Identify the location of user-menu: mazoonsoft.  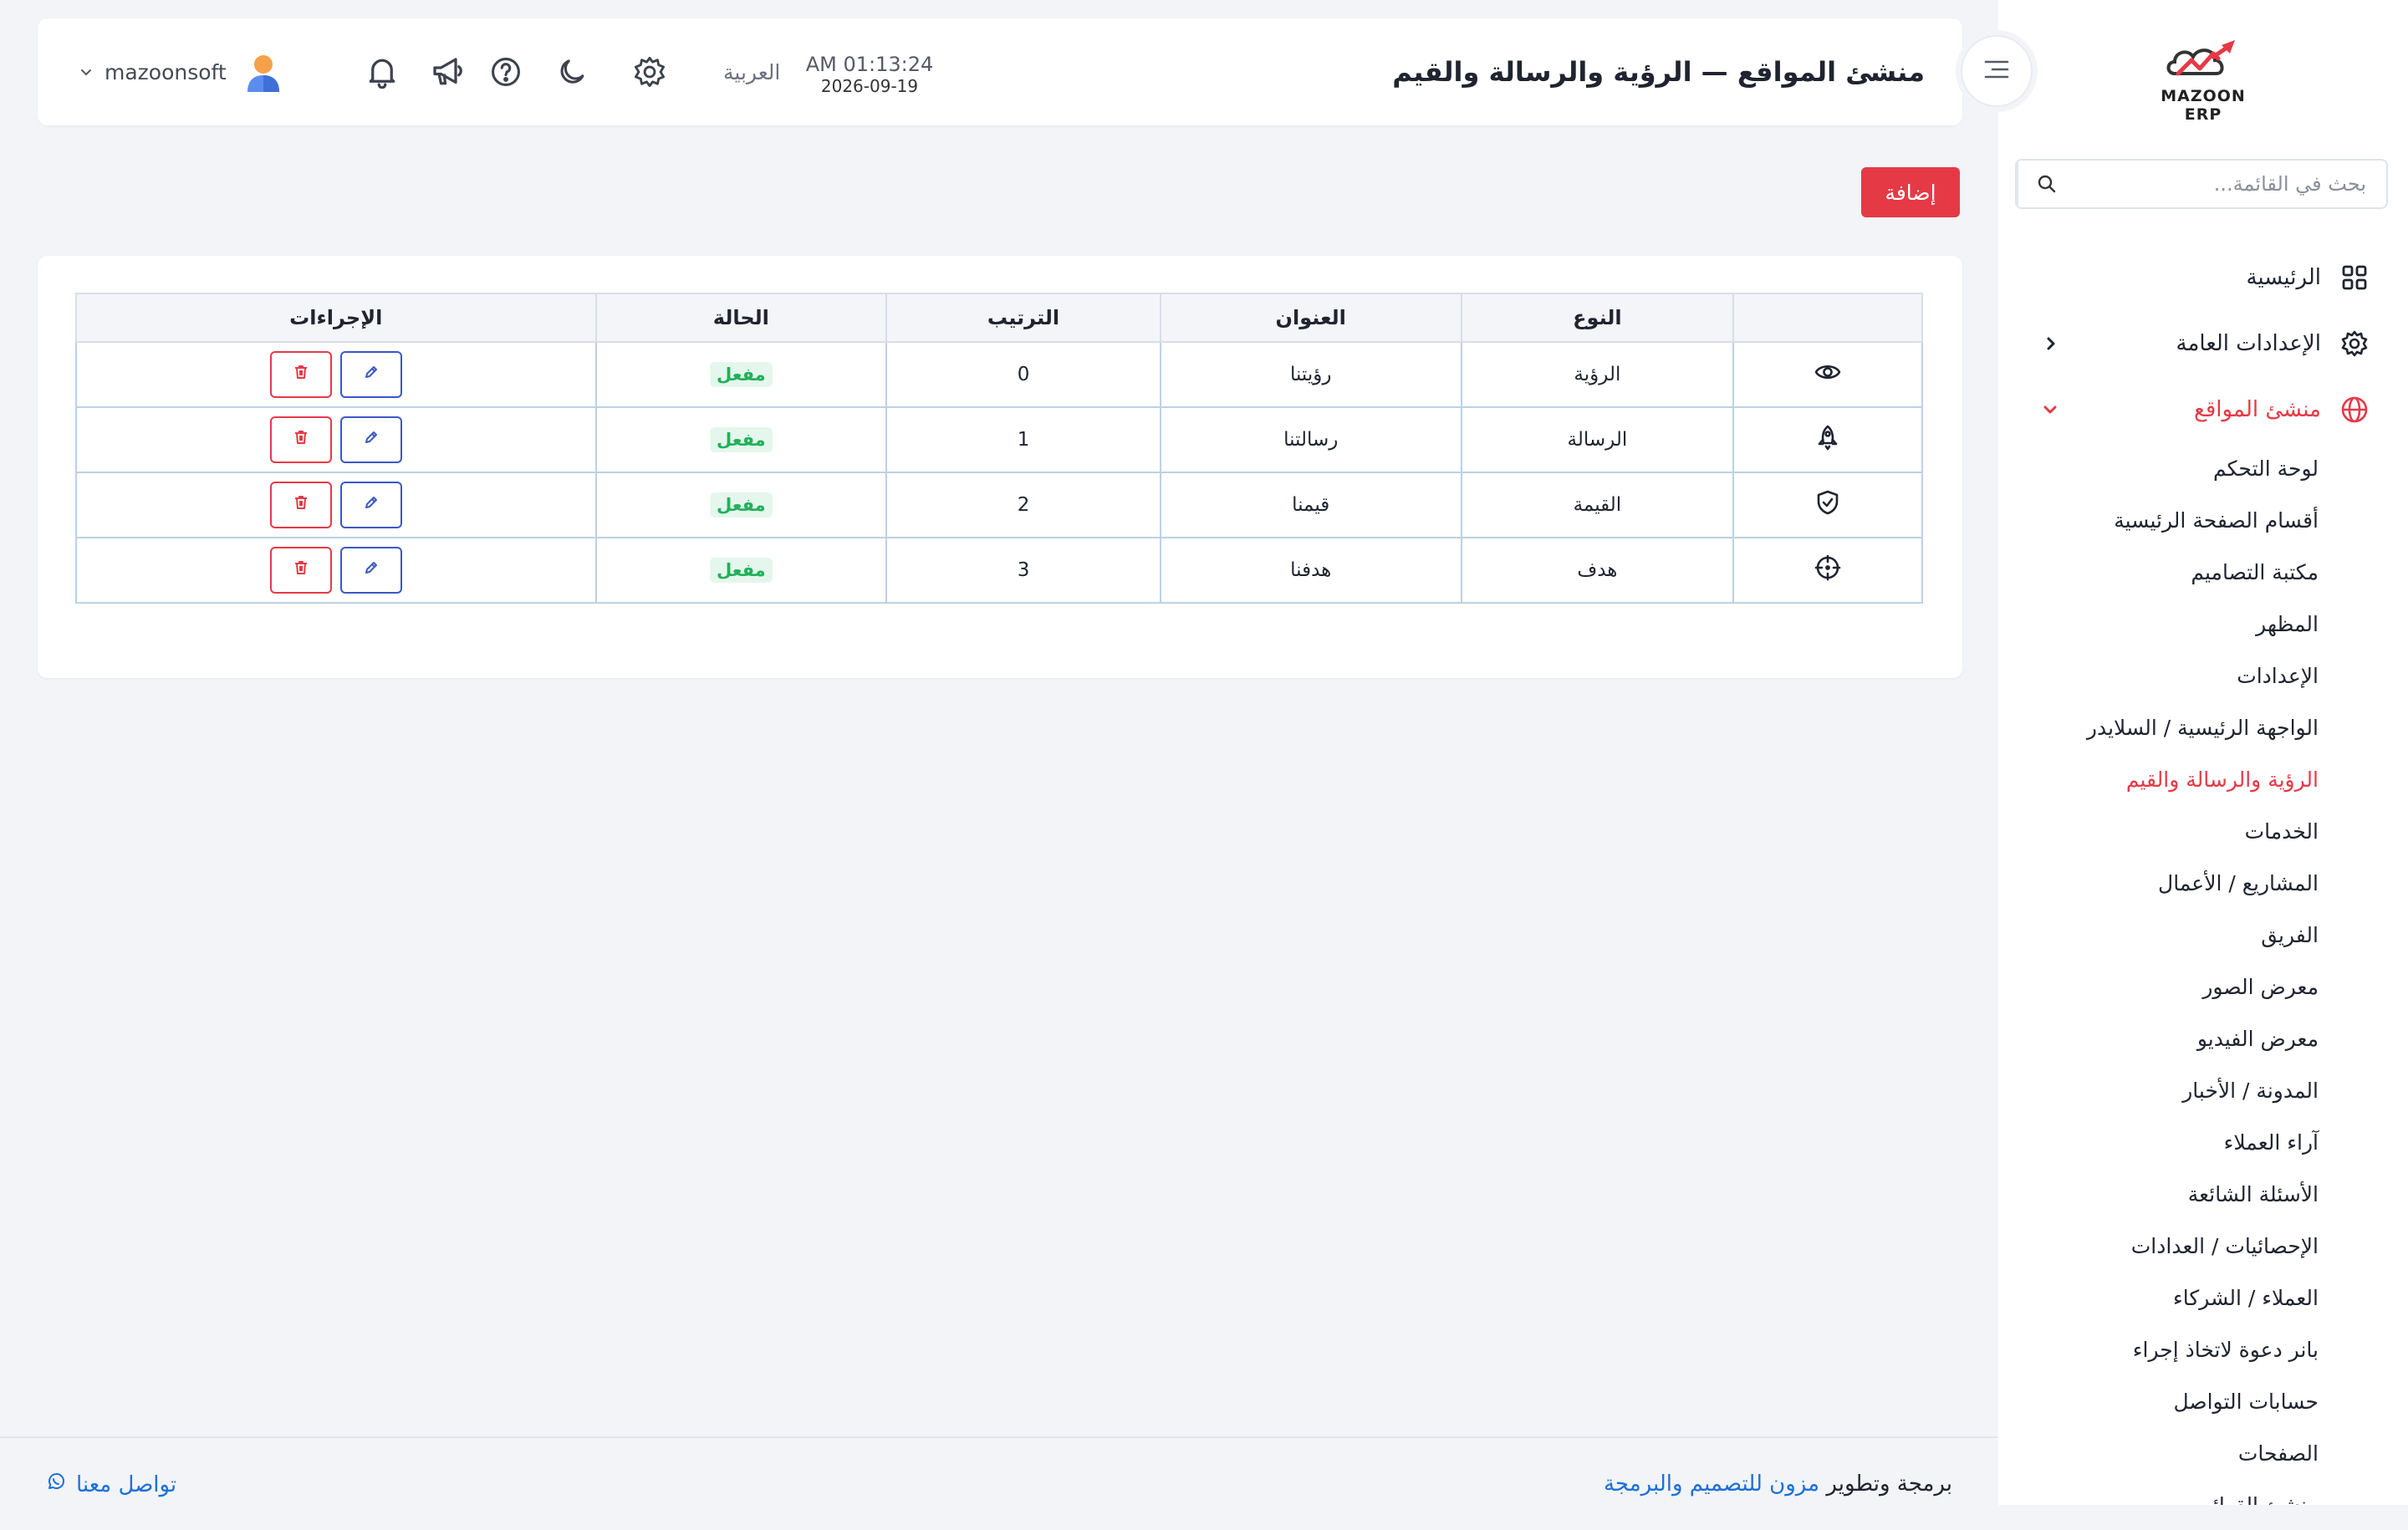
(153, 71).